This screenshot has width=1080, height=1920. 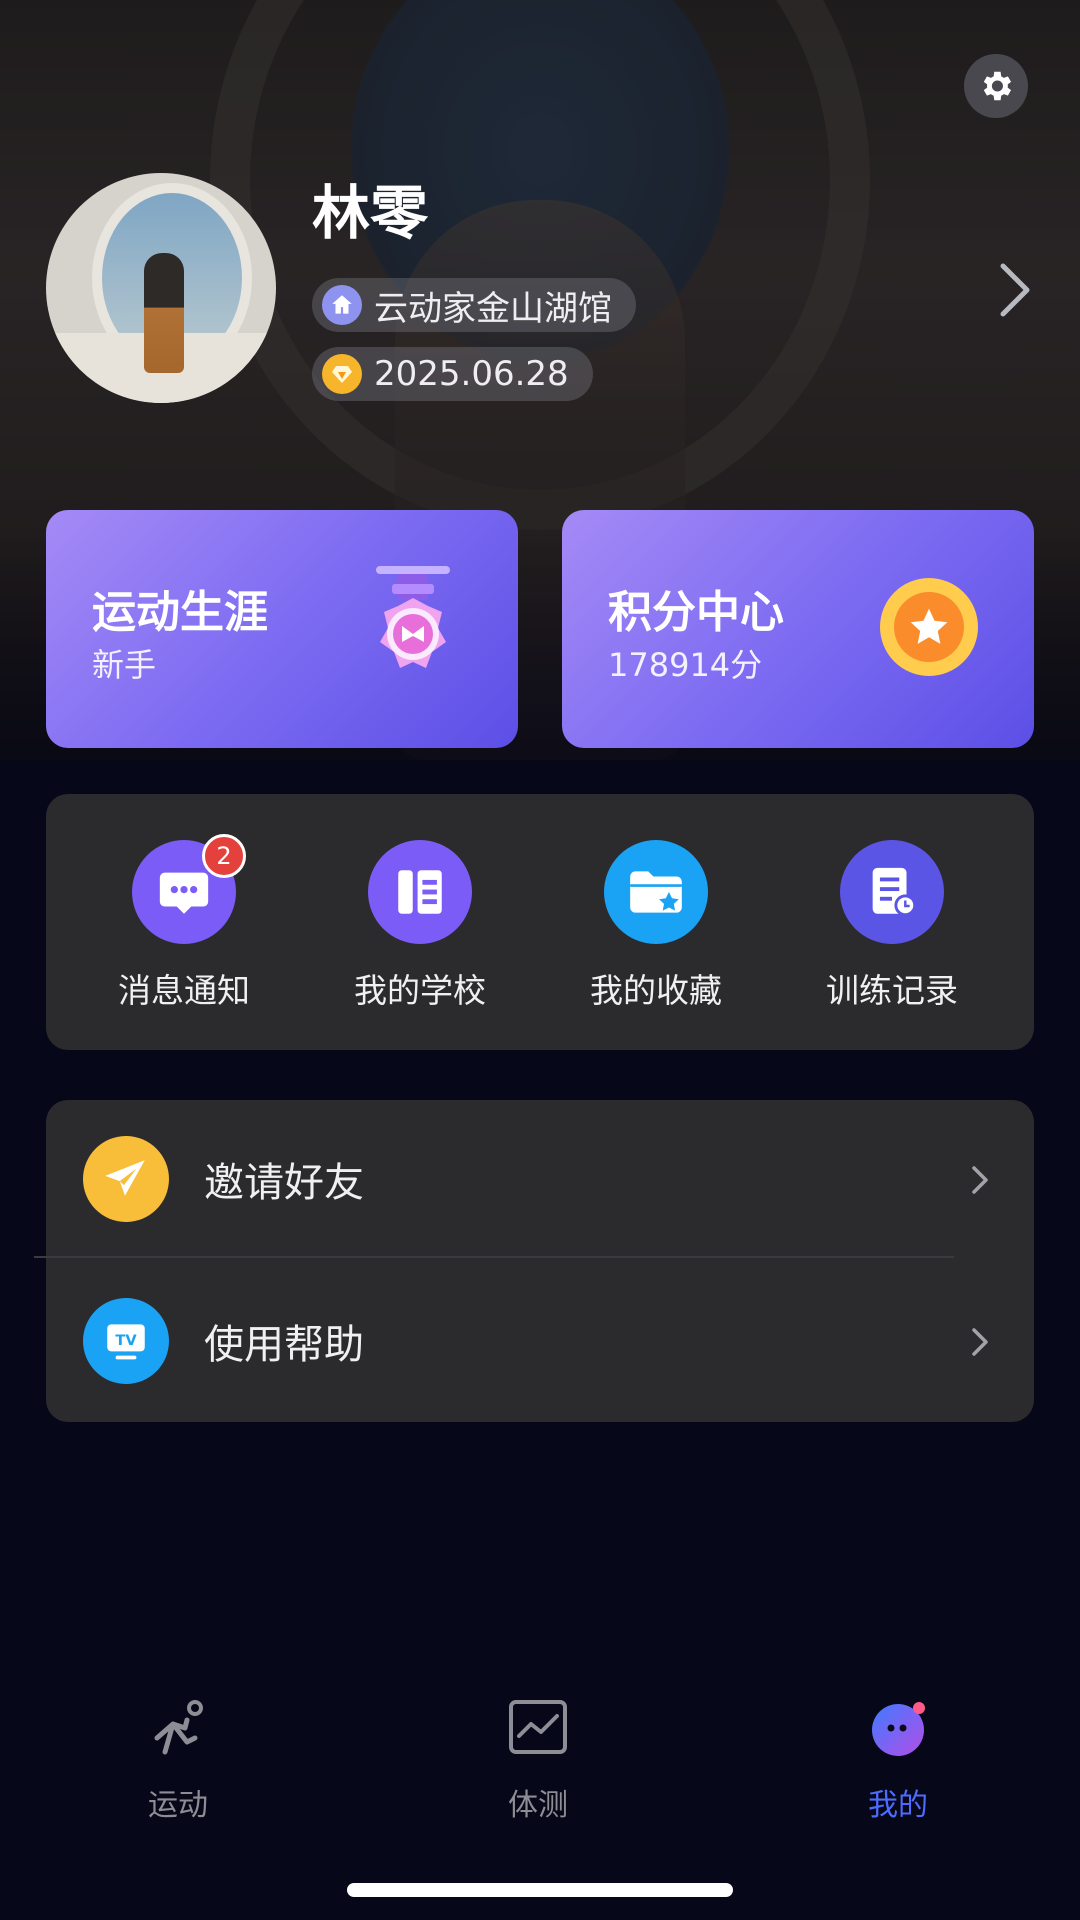 What do you see at coordinates (342, 374) in the screenshot?
I see `diamond-icon` at bounding box center [342, 374].